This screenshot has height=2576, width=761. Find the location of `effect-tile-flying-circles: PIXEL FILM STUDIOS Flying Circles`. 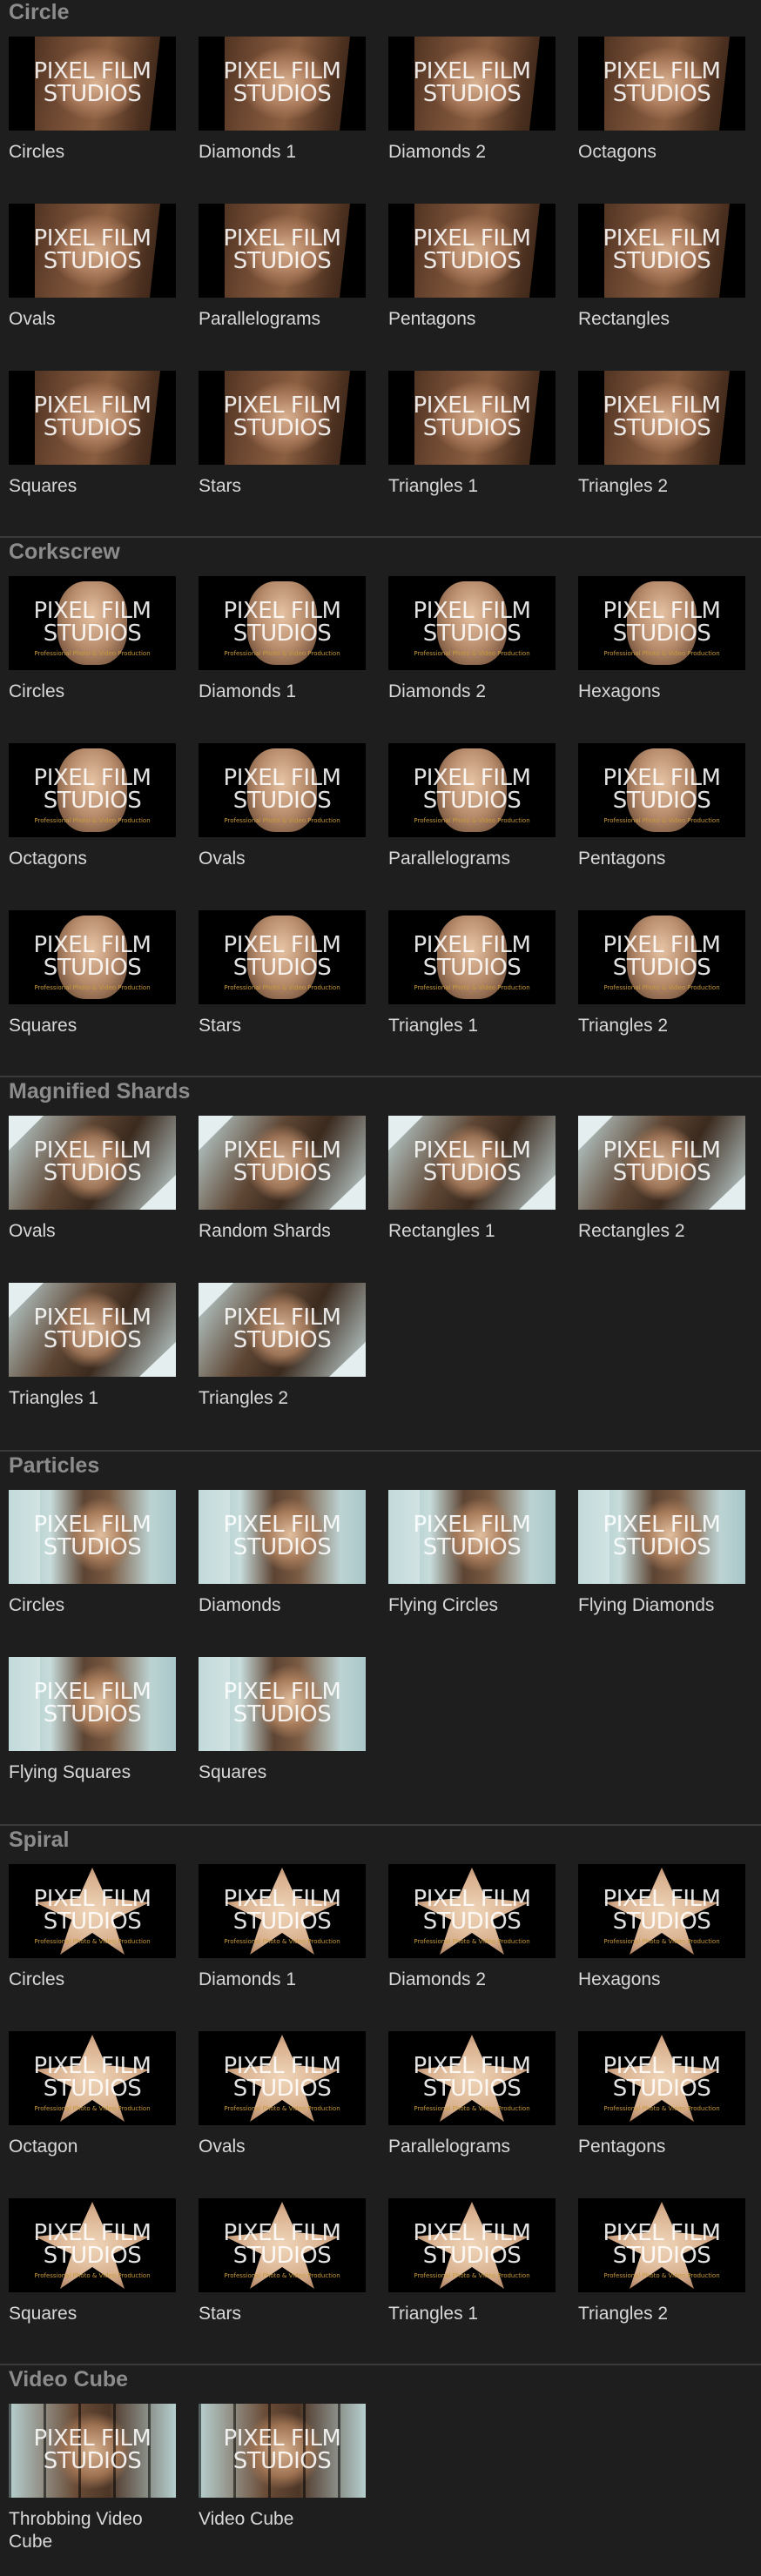

effect-tile-flying-circles: PIXEL FILM STUDIOS Flying Circles is located at coordinates (474, 1553).